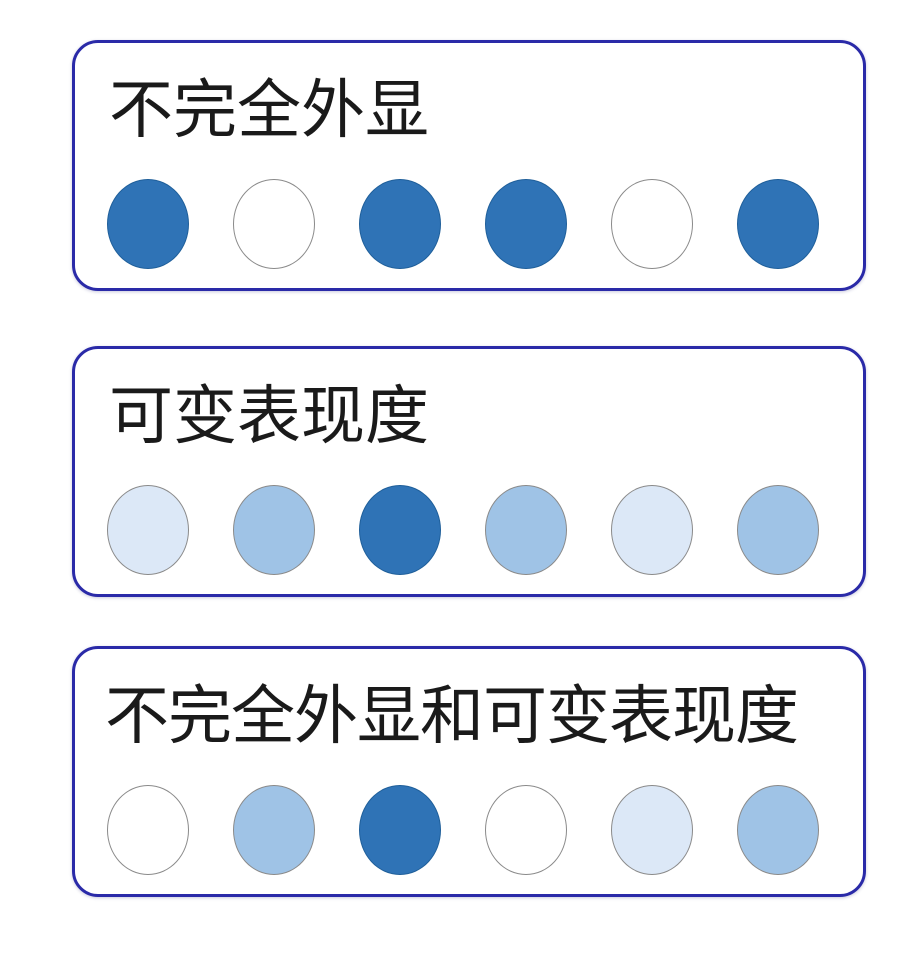  What do you see at coordinates (269, 111) in the screenshot?
I see `panel-title: 不完全外显` at bounding box center [269, 111].